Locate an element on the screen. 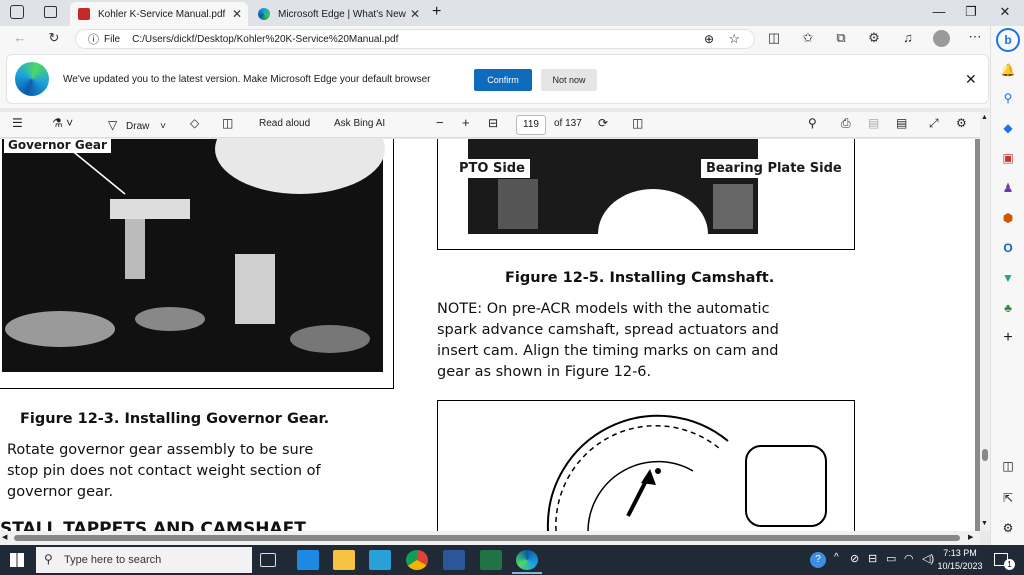 The width and height of the screenshot is (1024, 575). horizontal-scrollbar: ◀ ▶ is located at coordinates (490, 538).